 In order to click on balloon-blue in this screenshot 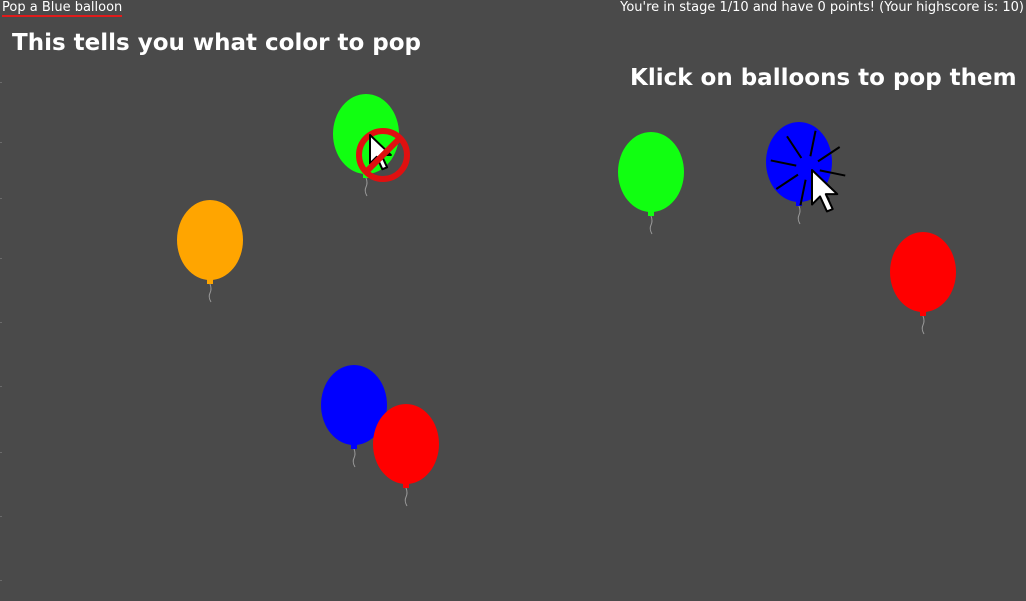, I will do `click(799, 173)`.